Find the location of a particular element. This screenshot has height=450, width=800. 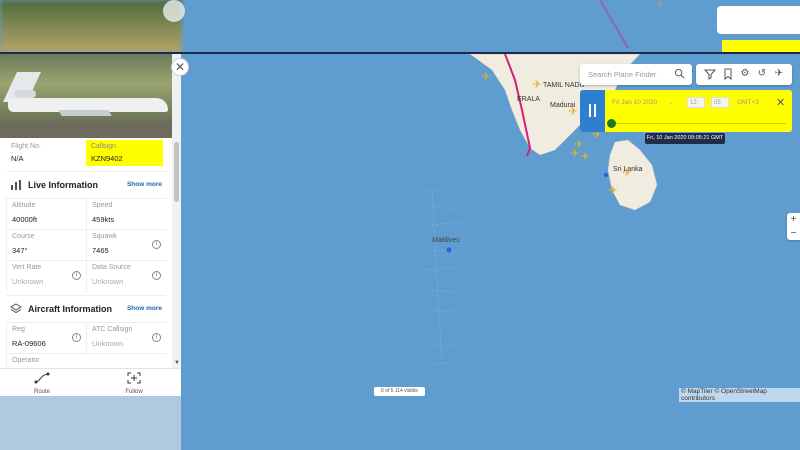

filter-icon is located at coordinates (710, 74).